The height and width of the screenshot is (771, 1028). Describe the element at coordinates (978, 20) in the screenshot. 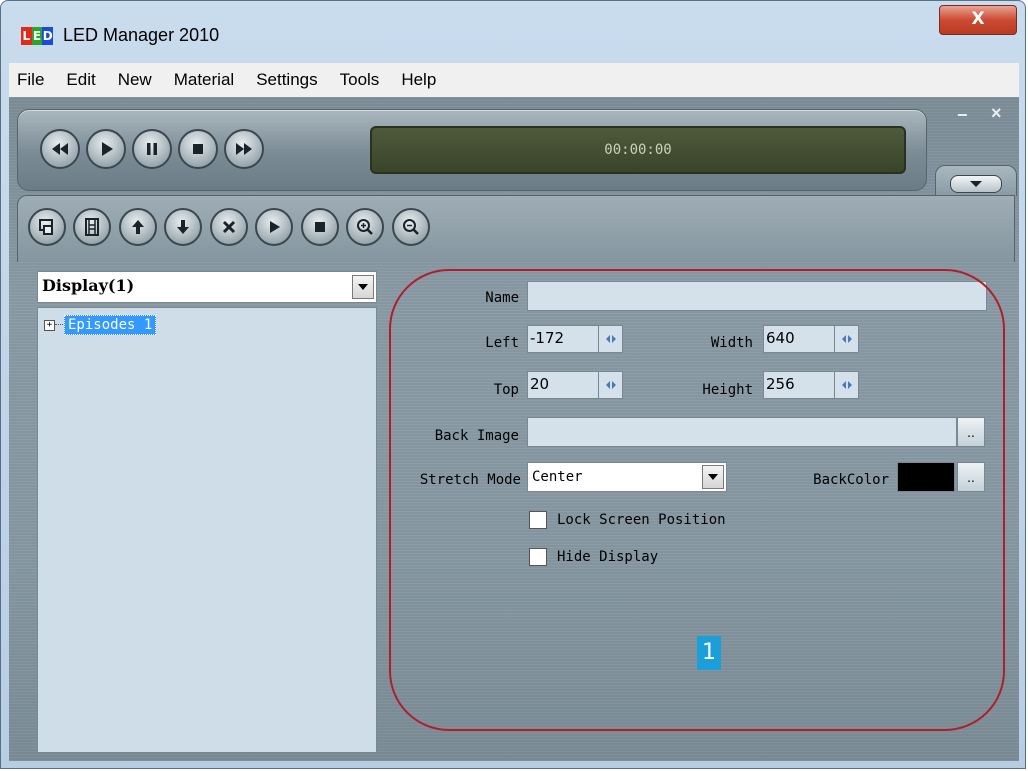

I see `window-close-button: X` at that location.